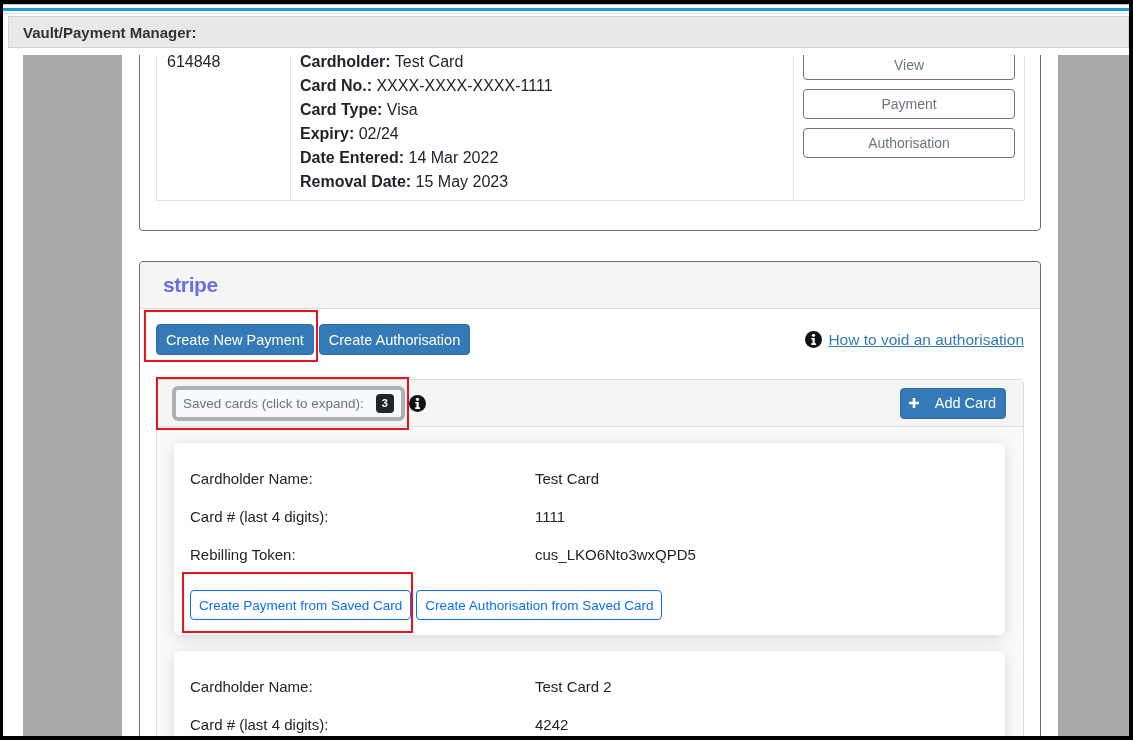  I want to click on action-button: View, so click(909, 67).